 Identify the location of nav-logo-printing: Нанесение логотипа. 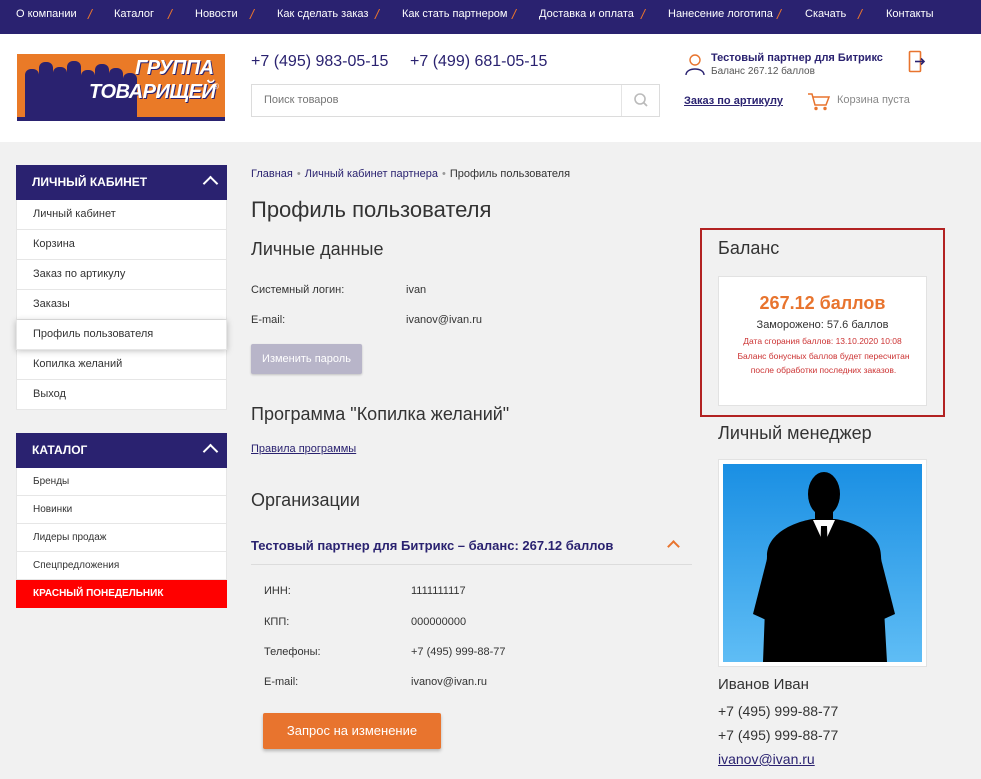
(720, 17).